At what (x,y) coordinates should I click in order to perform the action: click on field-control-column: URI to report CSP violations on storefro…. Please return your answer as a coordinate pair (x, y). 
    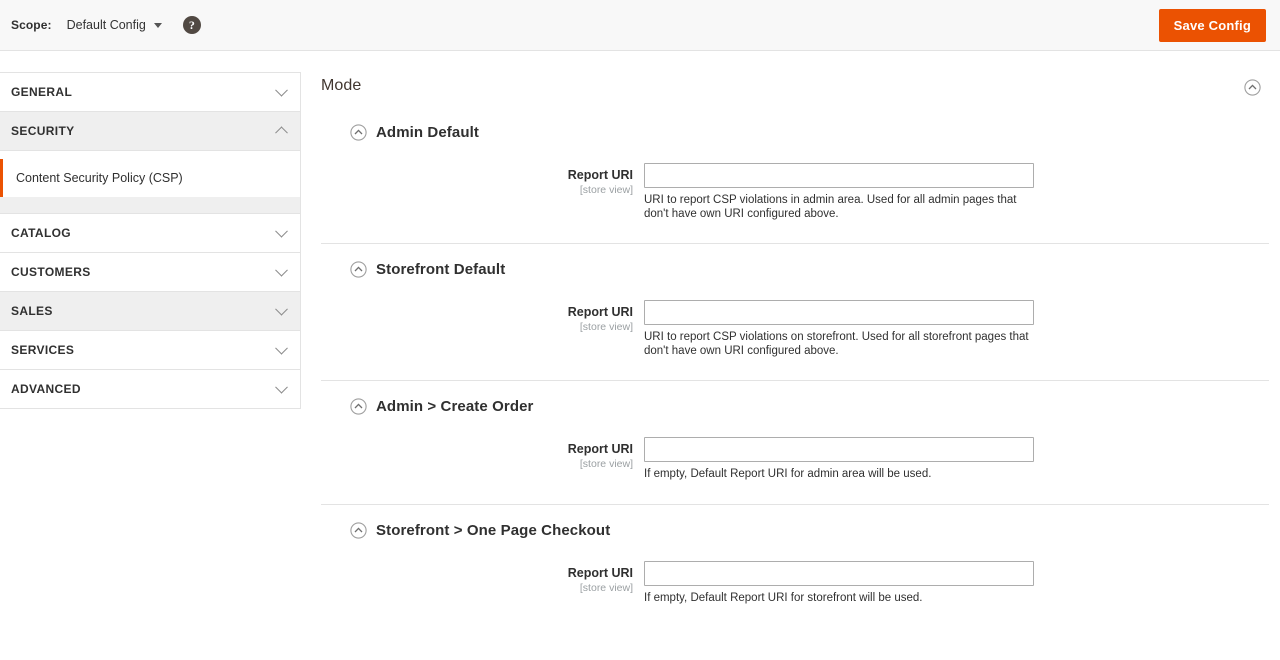
    Looking at the image, I should click on (840, 329).